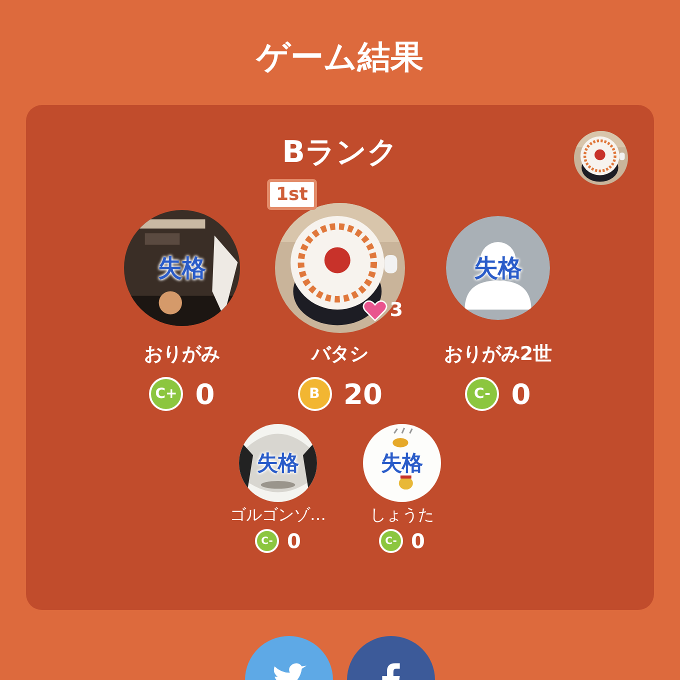  I want to click on rank-title: Bランク, so click(340, 153).